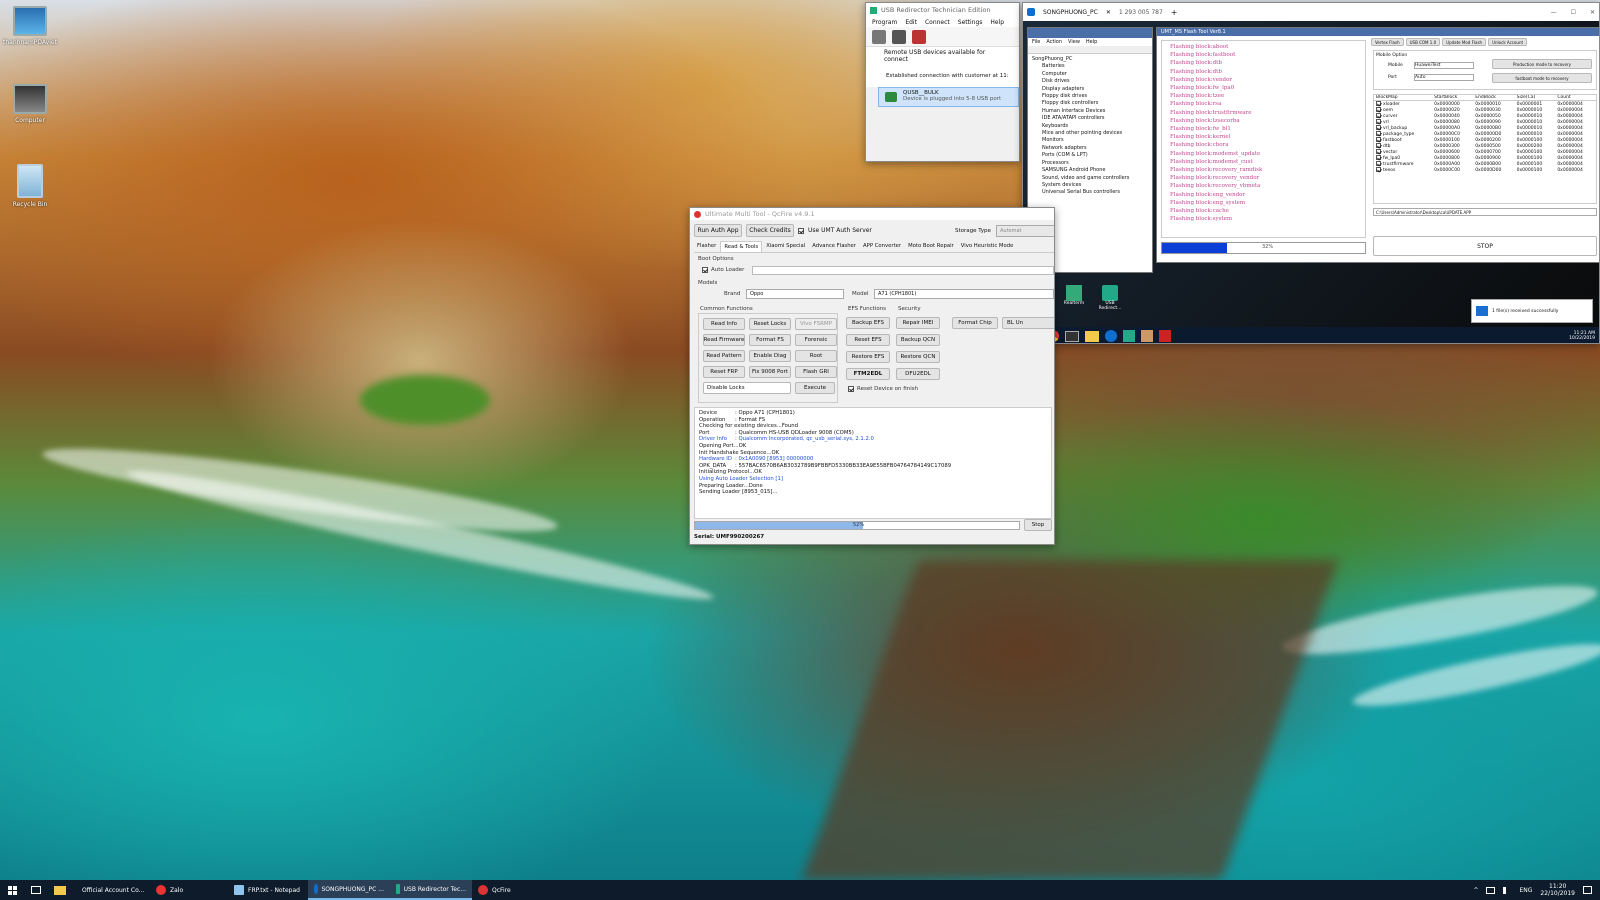 The width and height of the screenshot is (1600, 900). What do you see at coordinates (918, 323) in the screenshot?
I see `security-function-button: Repair IMEI` at bounding box center [918, 323].